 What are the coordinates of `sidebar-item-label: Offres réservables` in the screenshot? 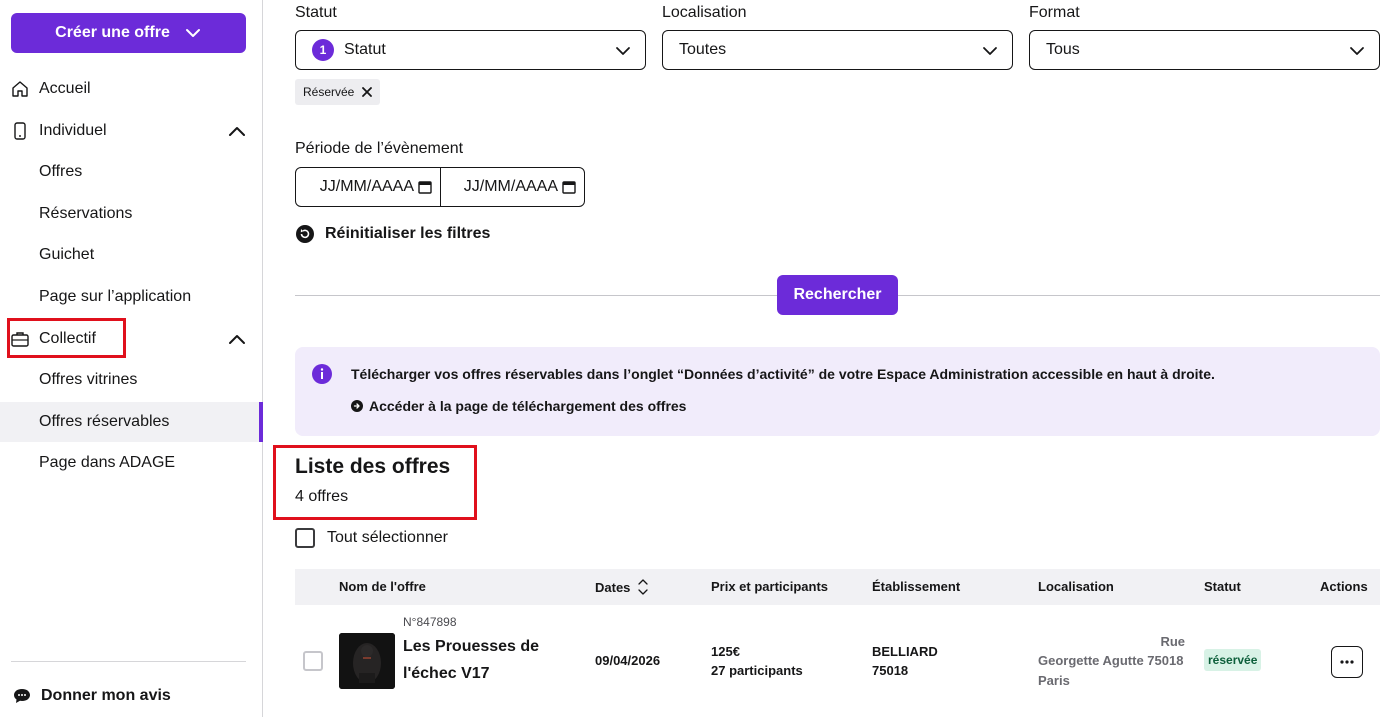 It's located at (104, 421).